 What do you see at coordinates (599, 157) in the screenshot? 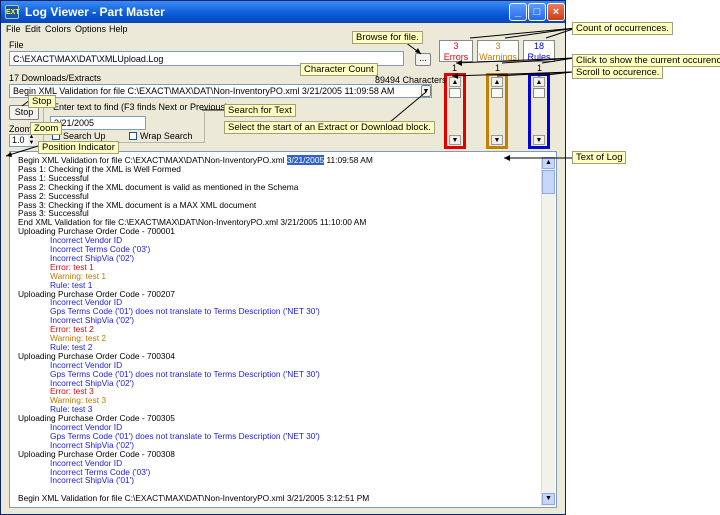
I see `callout-text-of-log: Text of Log` at bounding box center [599, 157].